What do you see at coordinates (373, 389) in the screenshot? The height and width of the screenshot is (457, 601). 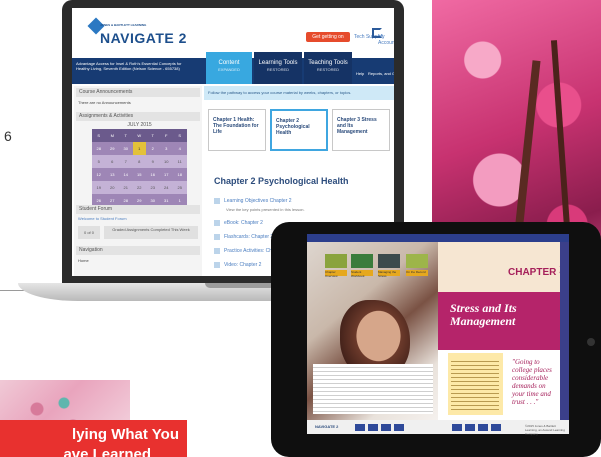 I see `body-text-lines` at bounding box center [373, 389].